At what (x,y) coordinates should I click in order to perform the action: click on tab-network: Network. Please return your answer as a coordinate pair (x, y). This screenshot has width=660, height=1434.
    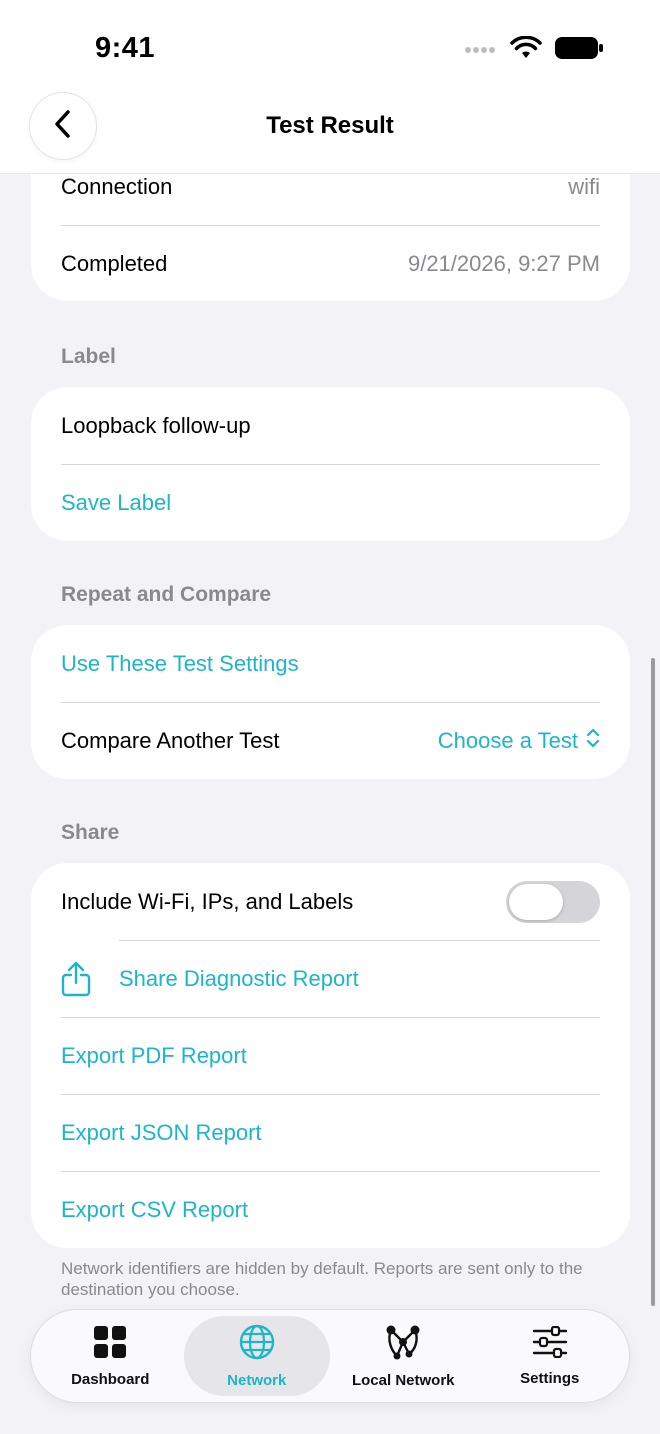
    Looking at the image, I should click on (256, 1356).